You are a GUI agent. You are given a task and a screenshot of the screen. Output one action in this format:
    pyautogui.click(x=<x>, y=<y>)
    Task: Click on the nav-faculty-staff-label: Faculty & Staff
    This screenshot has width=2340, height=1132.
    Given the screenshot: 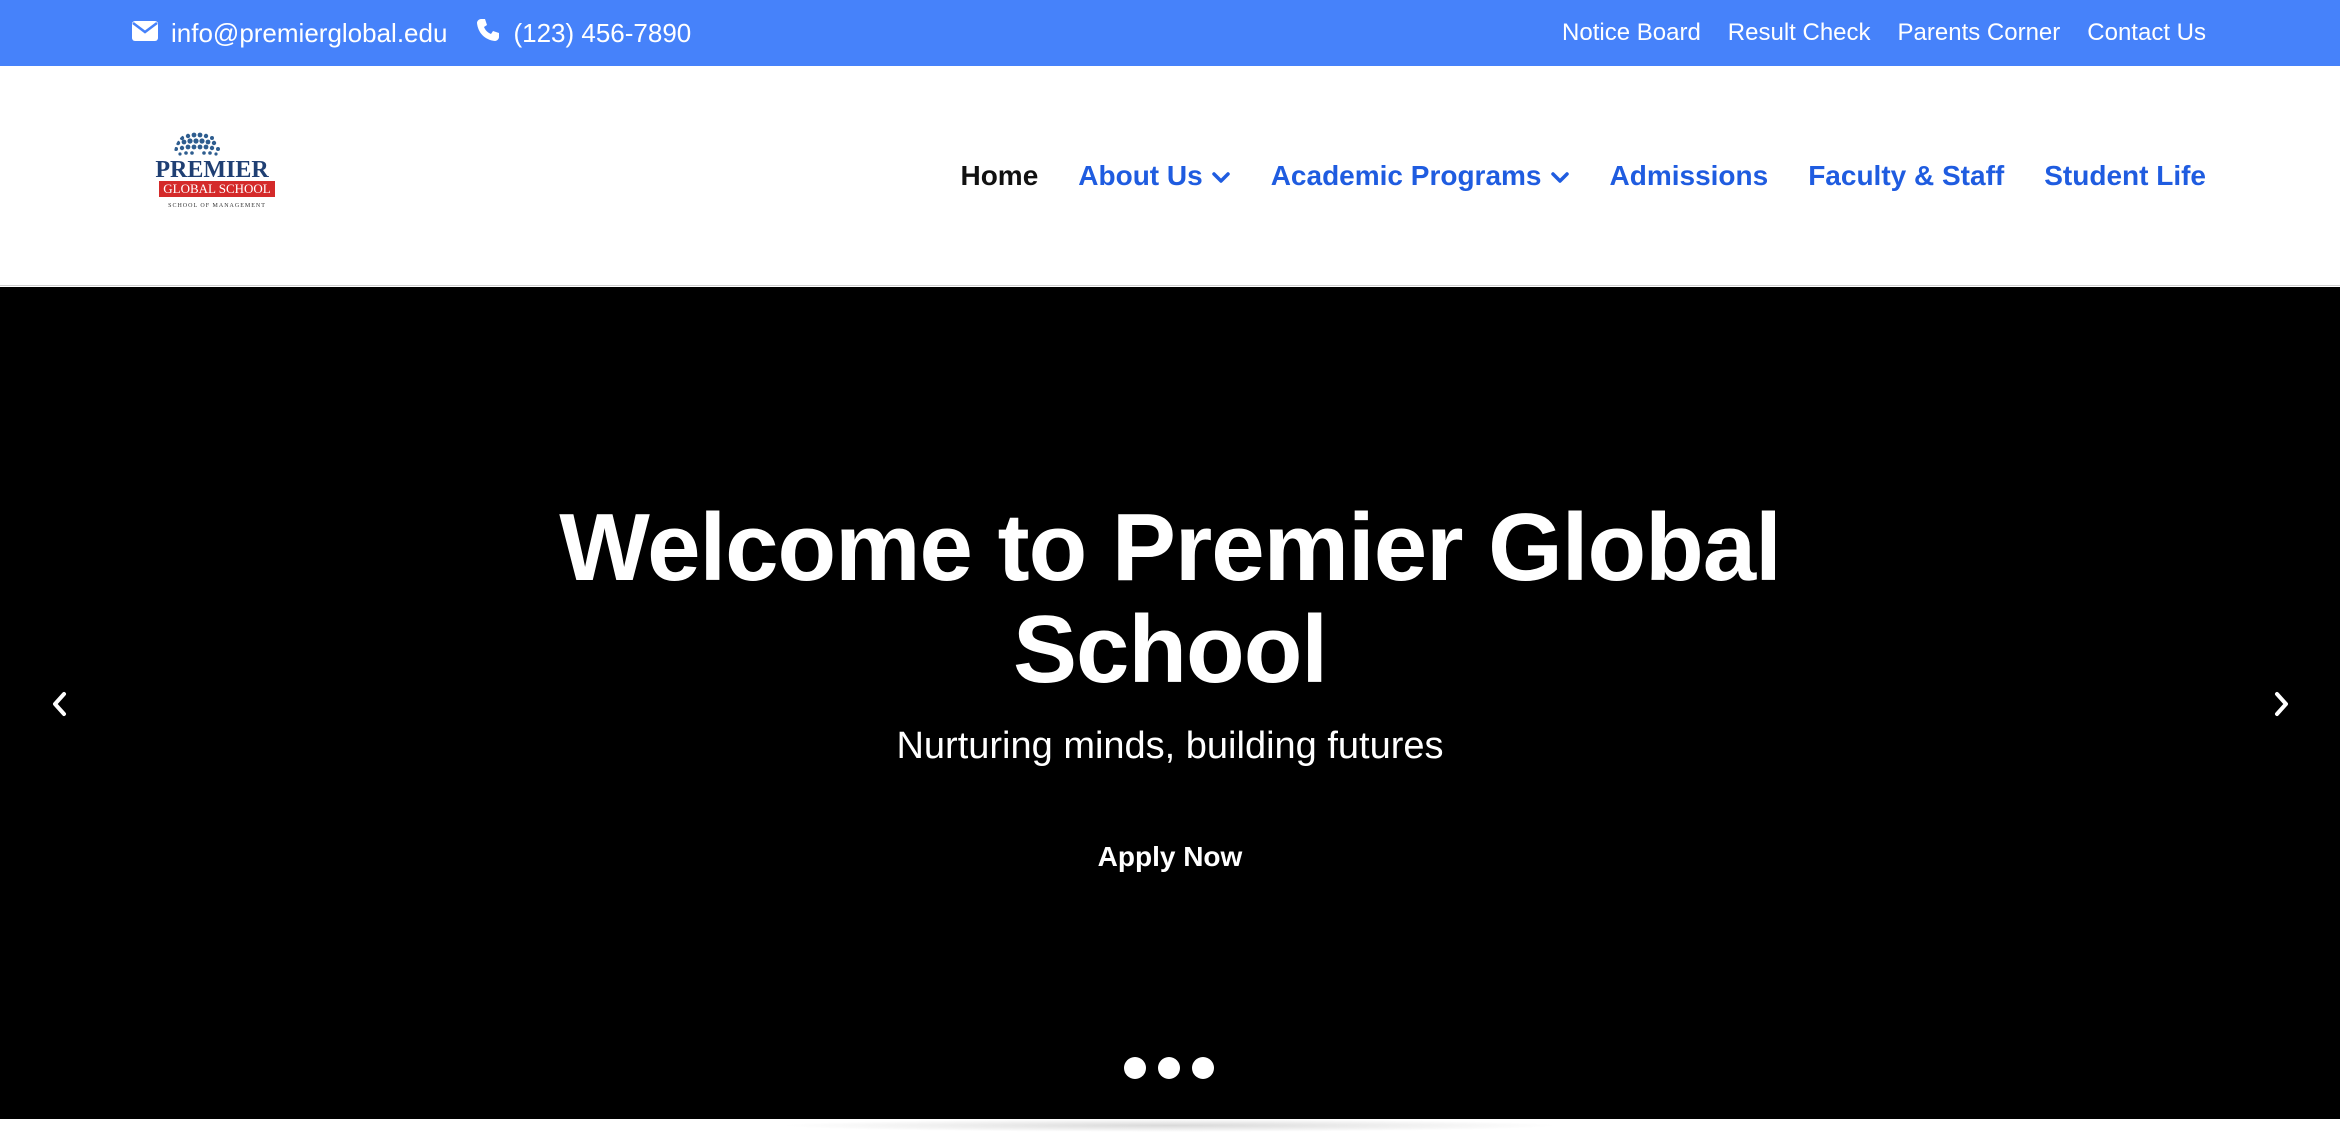 What is the action you would take?
    pyautogui.click(x=1906, y=175)
    